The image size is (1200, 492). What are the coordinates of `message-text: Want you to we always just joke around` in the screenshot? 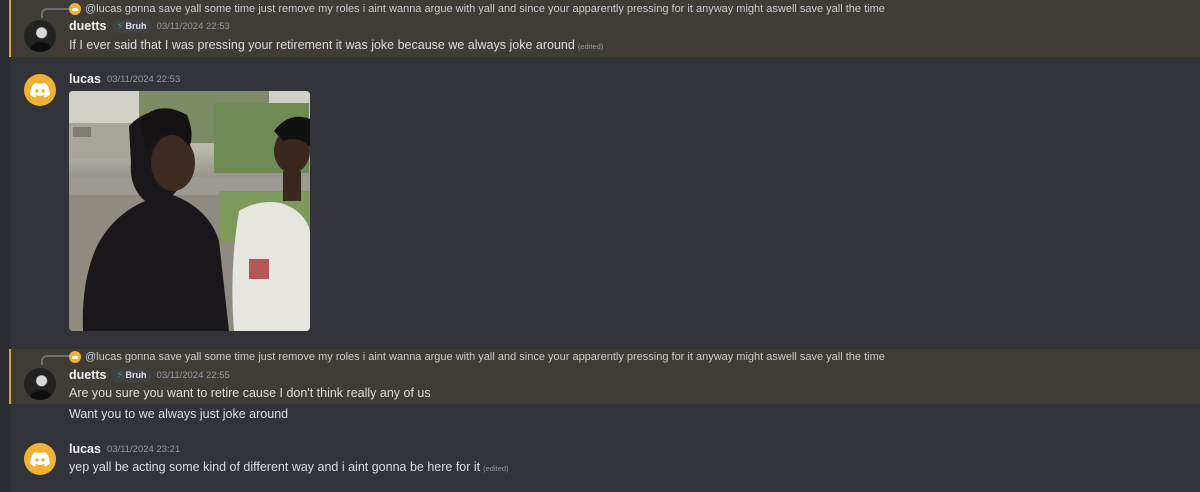 It's located at (179, 414).